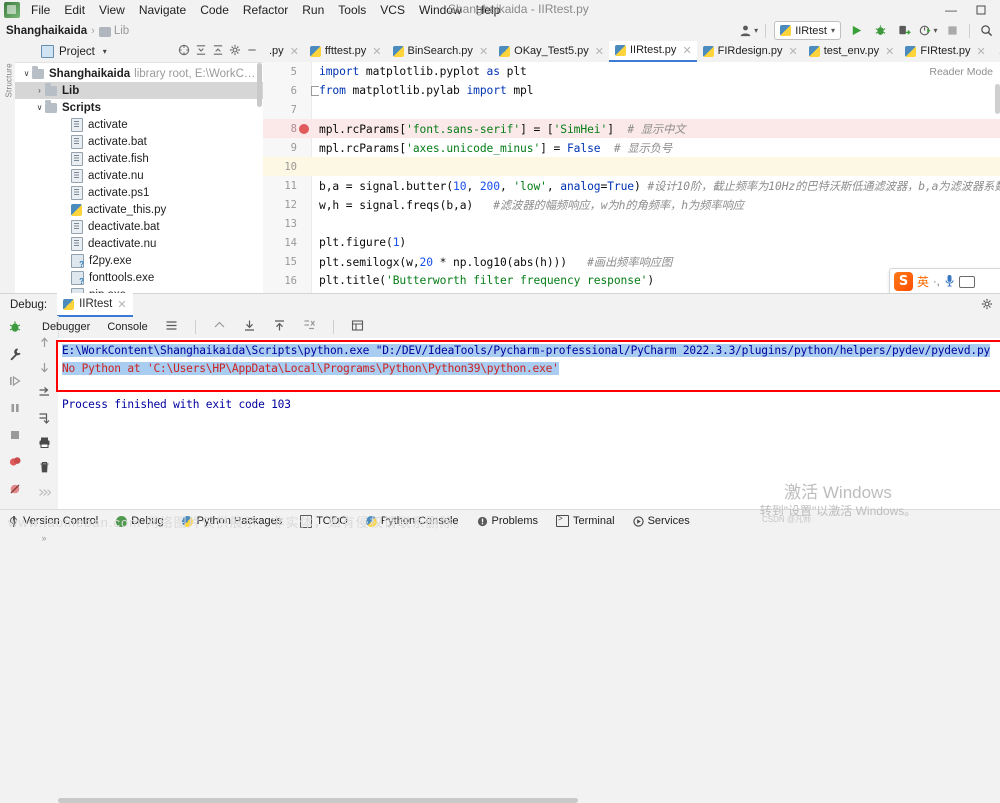 The width and height of the screenshot is (1000, 803). I want to click on tree-item: ∨ Scripts, so click(139, 107).